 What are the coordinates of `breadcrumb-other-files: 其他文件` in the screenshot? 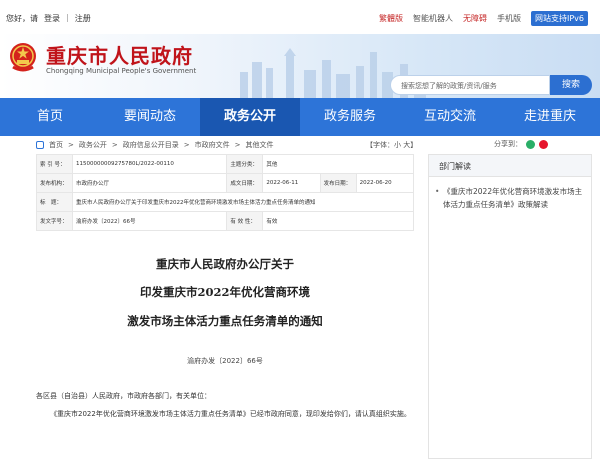 It's located at (260, 145).